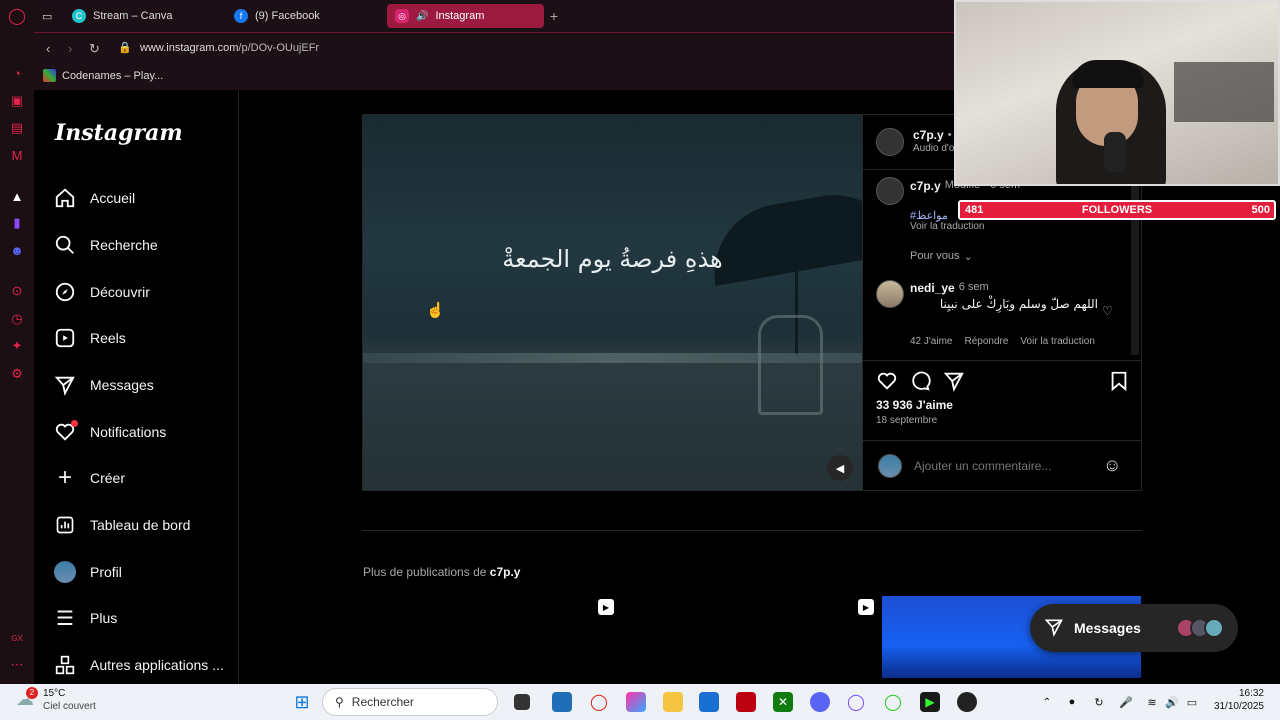  I want to click on caption-username: c7p.y, so click(925, 186).